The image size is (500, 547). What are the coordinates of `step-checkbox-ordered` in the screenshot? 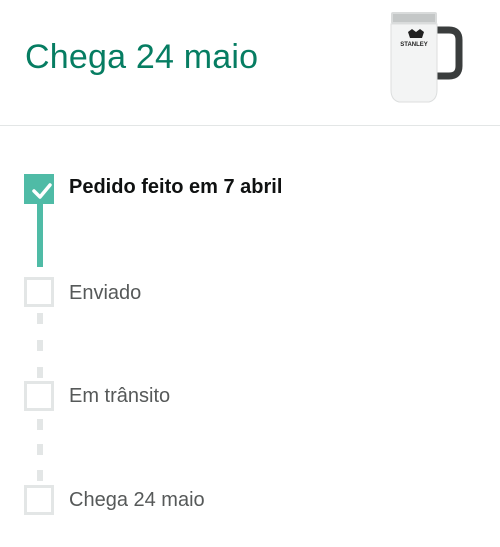 It's located at (39, 189).